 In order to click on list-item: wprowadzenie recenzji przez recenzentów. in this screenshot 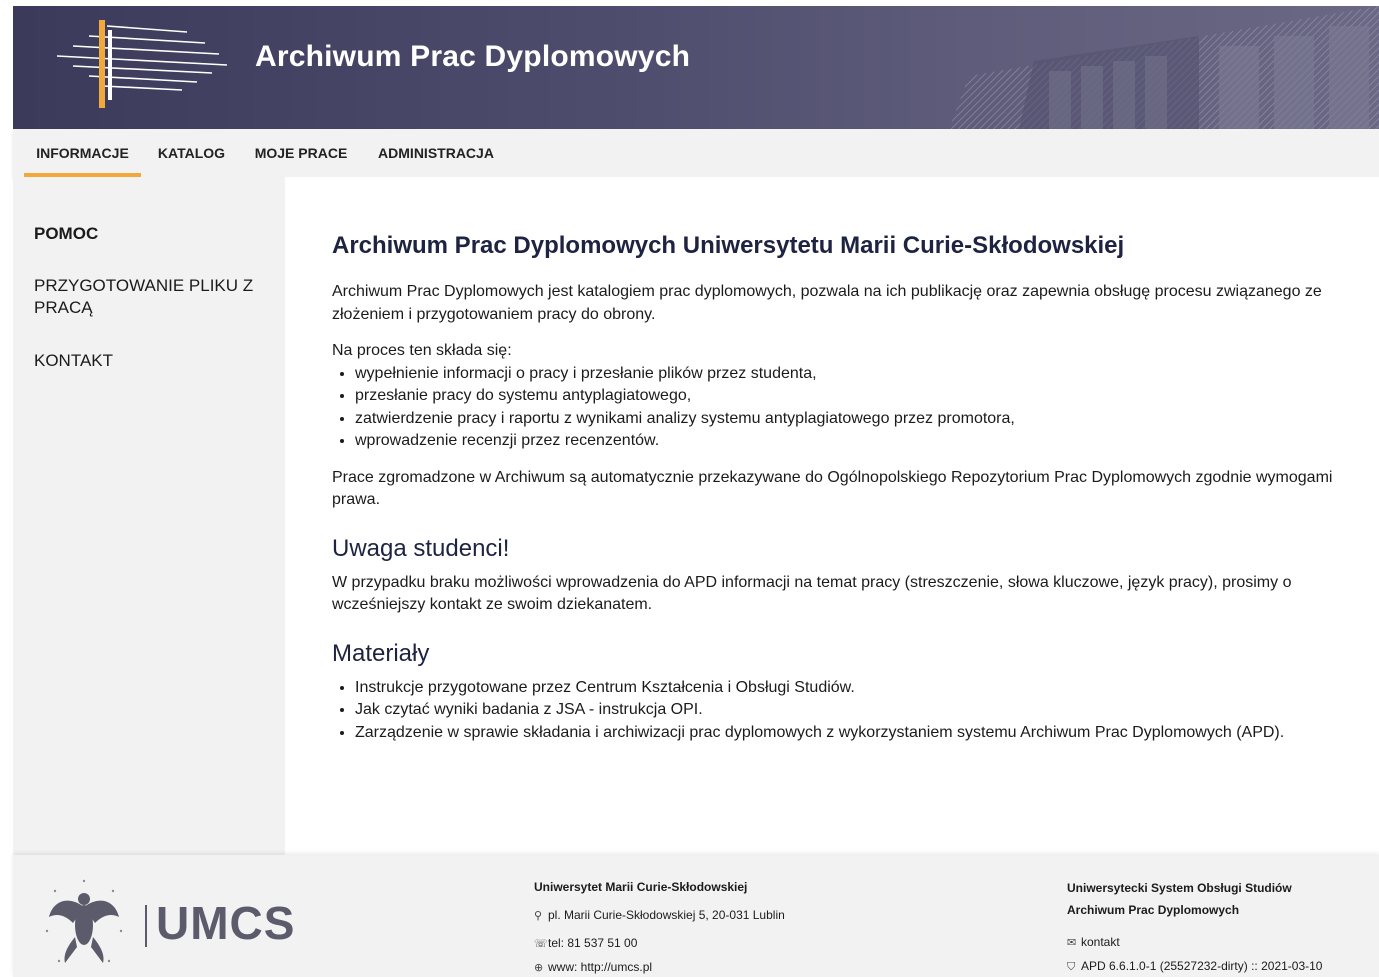, I will do `click(848, 441)`.